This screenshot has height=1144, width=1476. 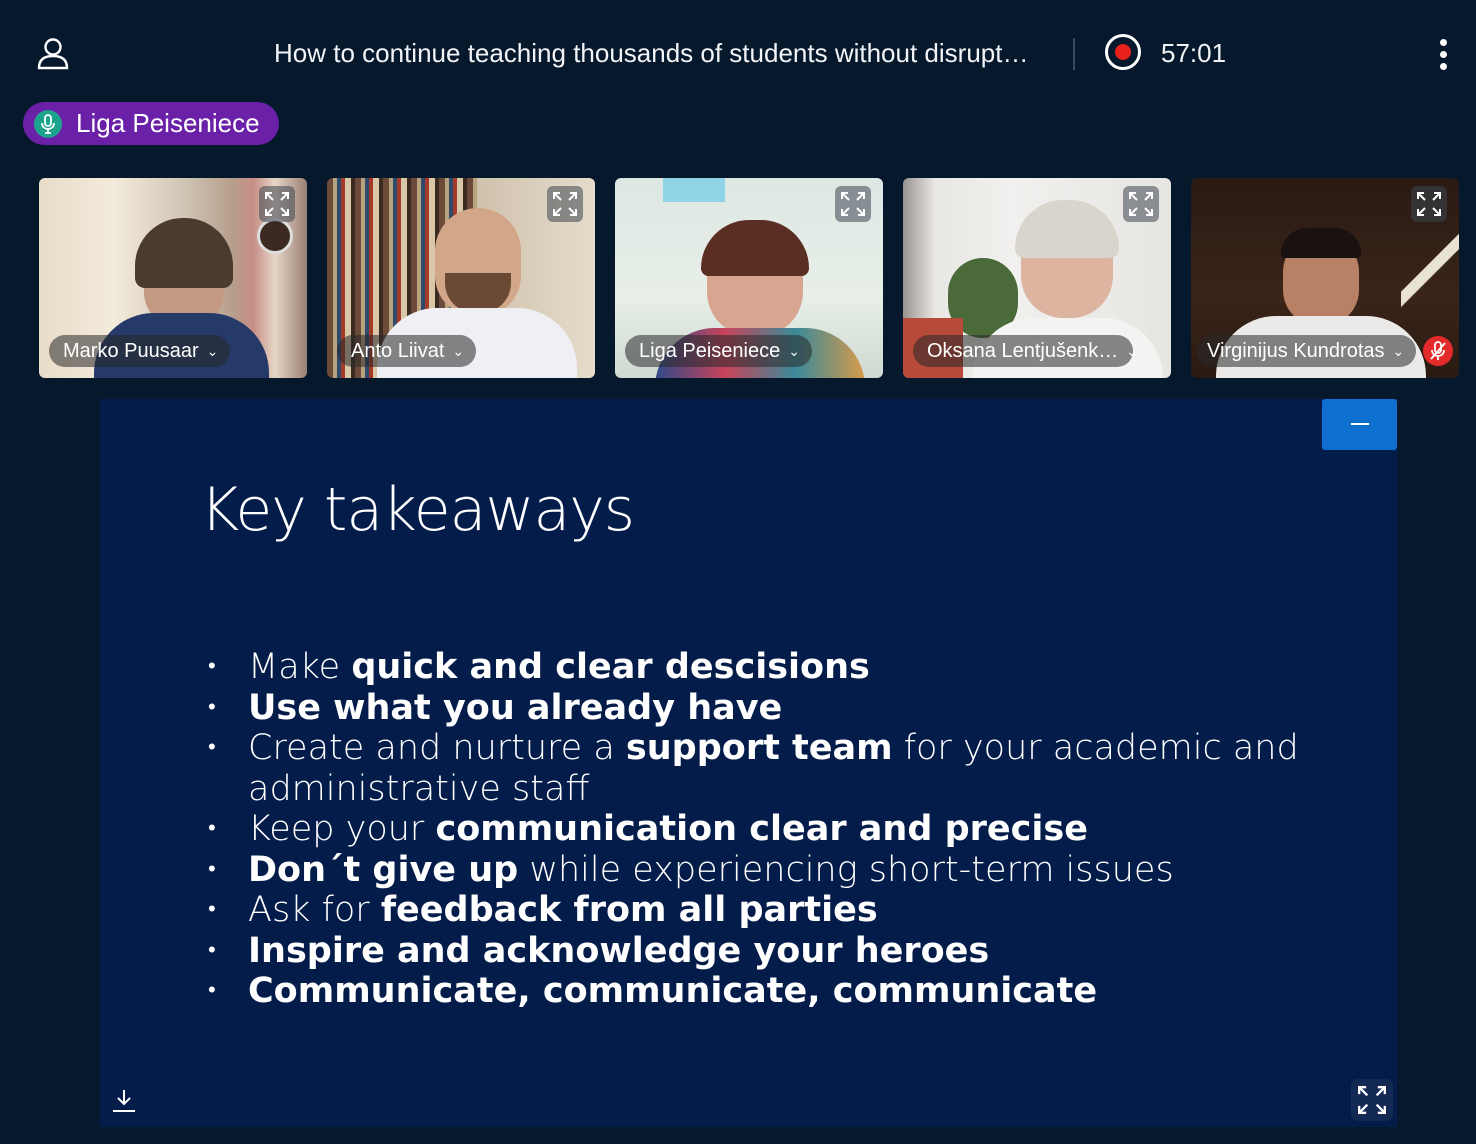 I want to click on takeaway-emphasis: communication clear and precise, so click(x=761, y=829).